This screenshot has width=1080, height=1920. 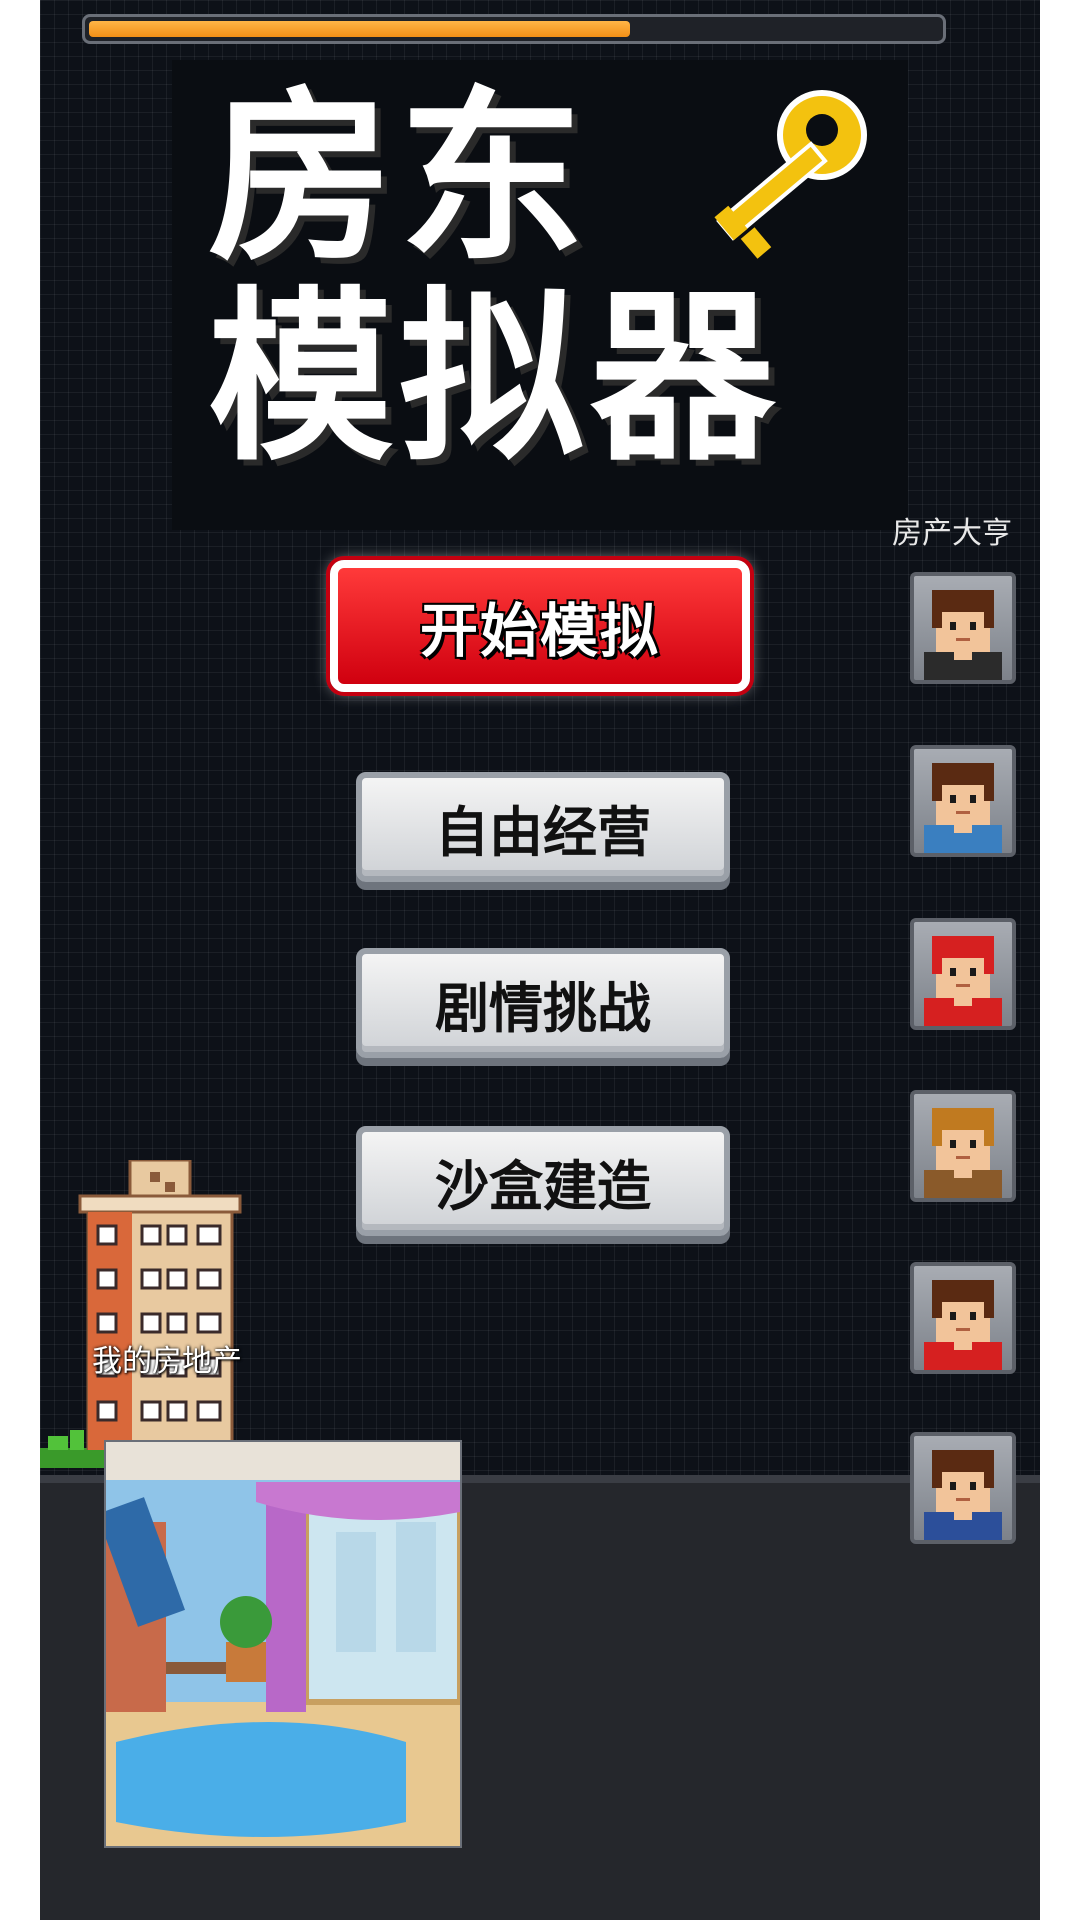 What do you see at coordinates (167, 1361) in the screenshot?
I see `my-estate-label: 我的房地产` at bounding box center [167, 1361].